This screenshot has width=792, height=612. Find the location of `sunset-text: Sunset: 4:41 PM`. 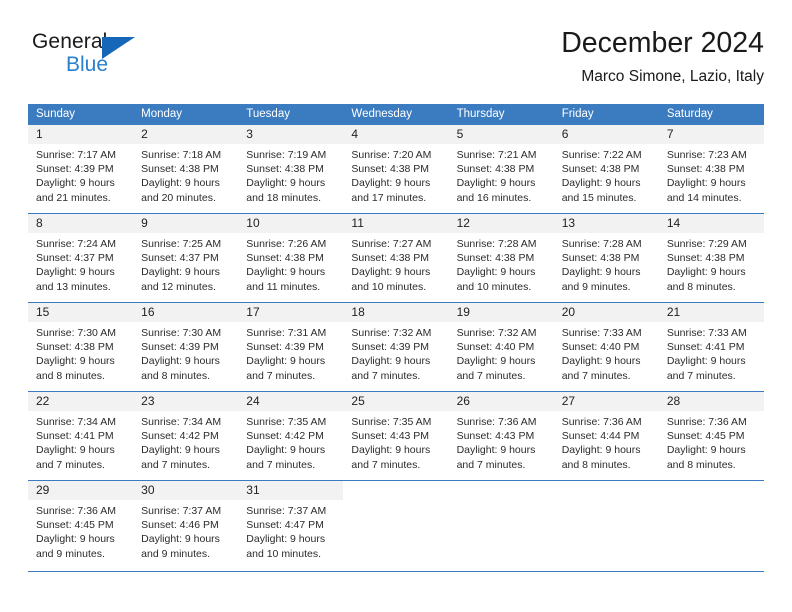

sunset-text: Sunset: 4:41 PM is located at coordinates (75, 436).